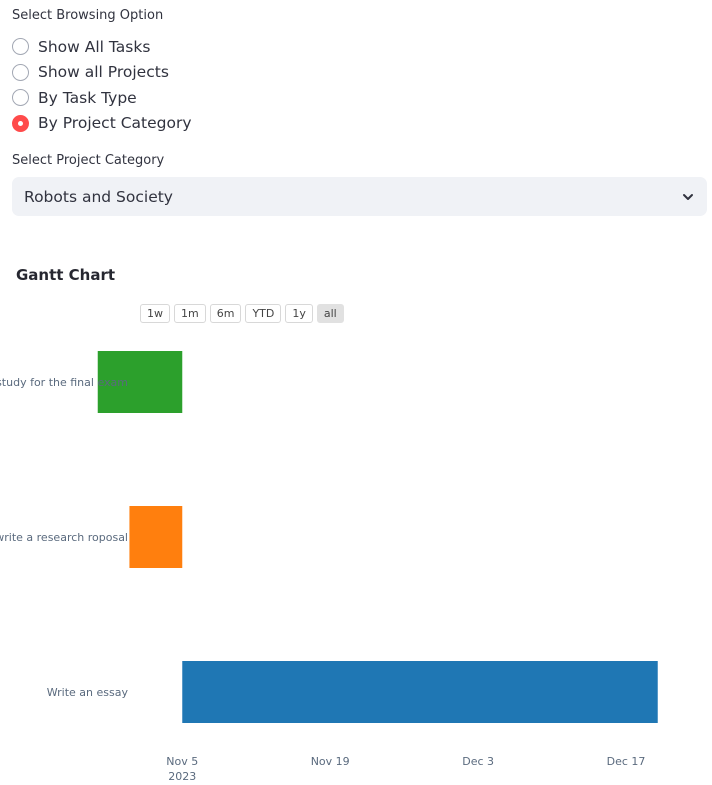 The image size is (712, 785). Describe the element at coordinates (87, 97) in the screenshot. I see `radio-label: By Task Type` at that location.